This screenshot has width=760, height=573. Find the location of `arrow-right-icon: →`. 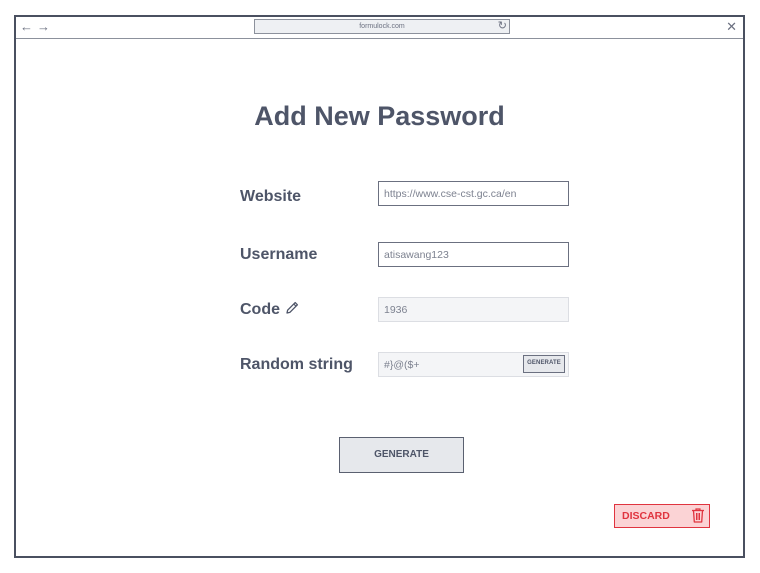

arrow-right-icon: → is located at coordinates (43, 27).